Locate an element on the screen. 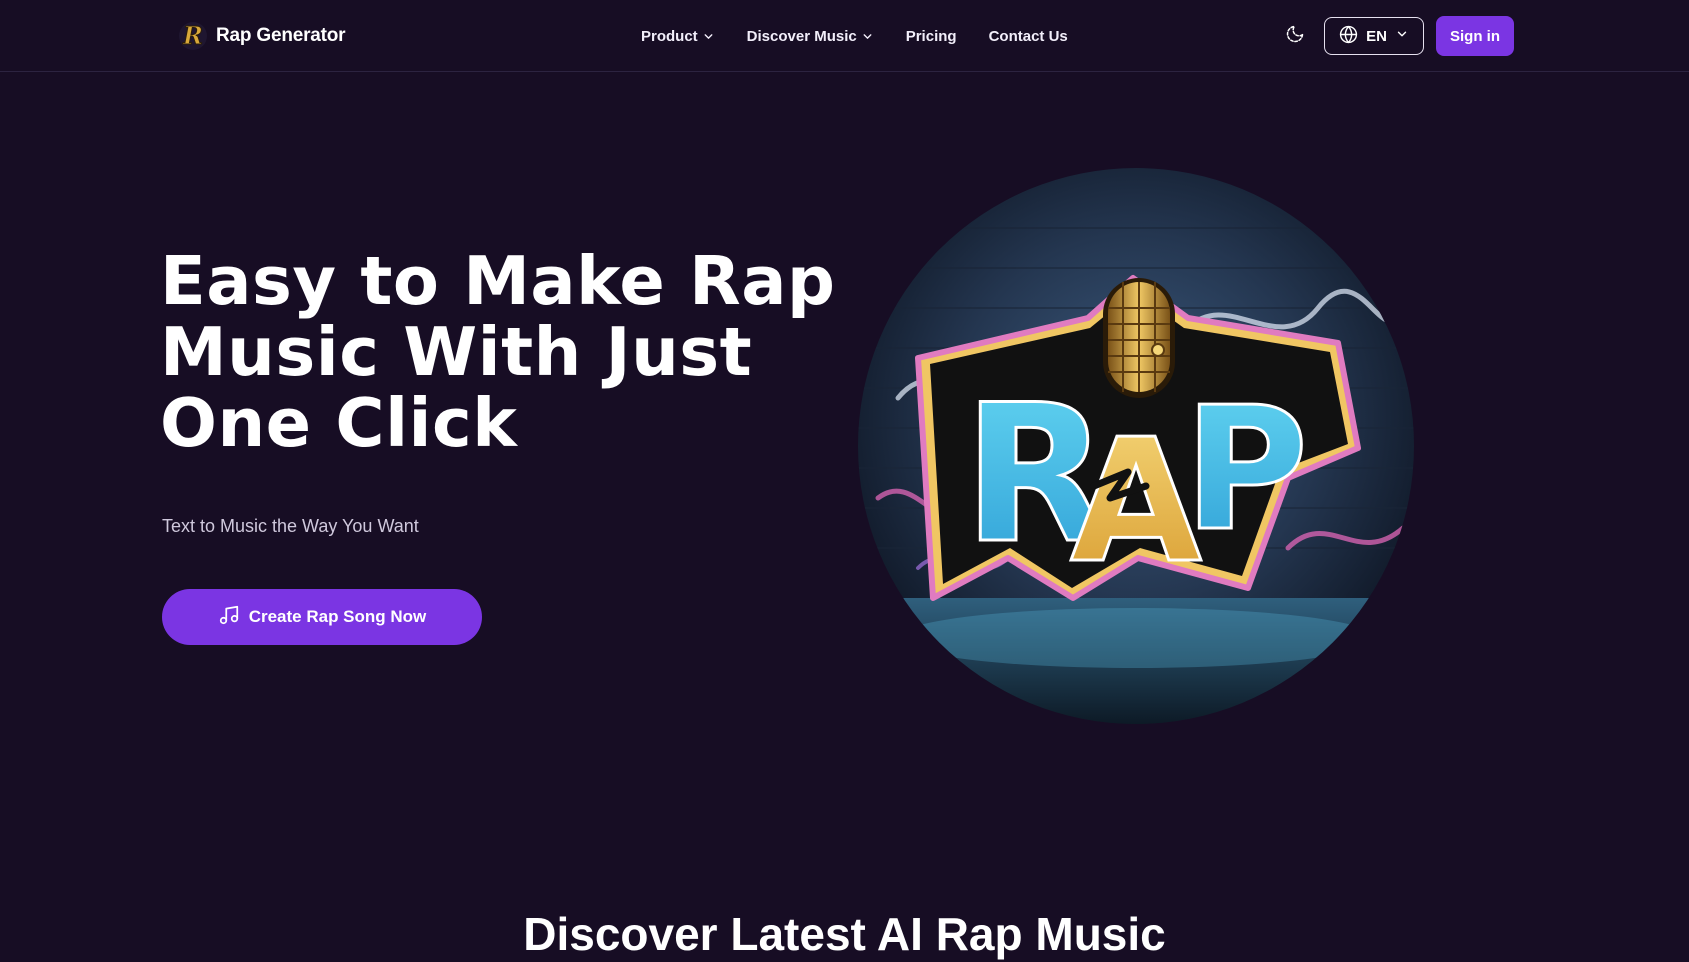 The height and width of the screenshot is (962, 1689). svg-text: P is located at coordinates (1246, 470).